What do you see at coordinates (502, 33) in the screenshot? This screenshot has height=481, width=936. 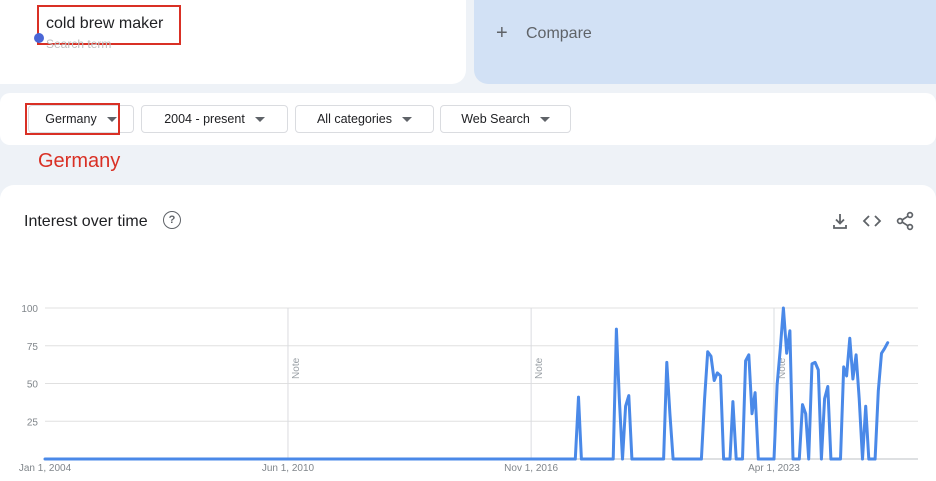 I see `plus-icon: +` at bounding box center [502, 33].